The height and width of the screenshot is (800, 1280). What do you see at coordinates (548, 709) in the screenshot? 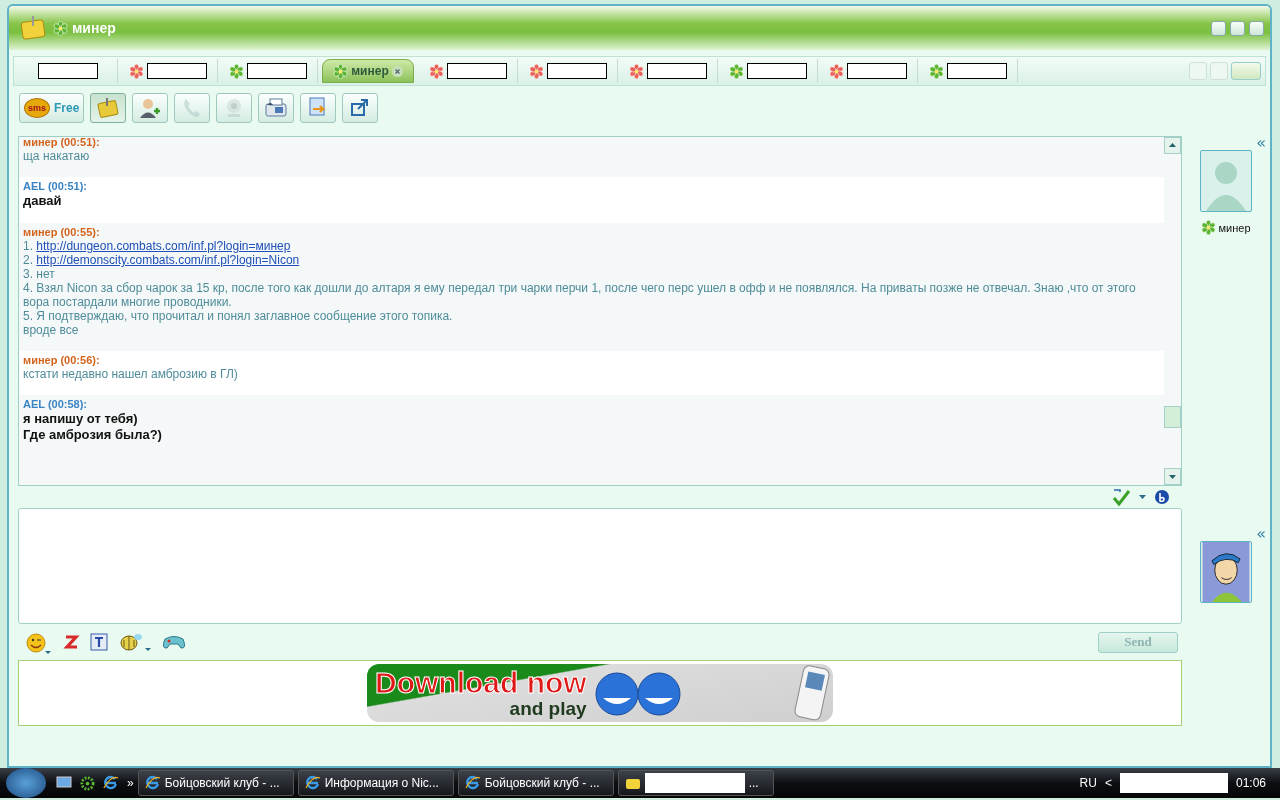
I see `ad-tagline: and play` at bounding box center [548, 709].